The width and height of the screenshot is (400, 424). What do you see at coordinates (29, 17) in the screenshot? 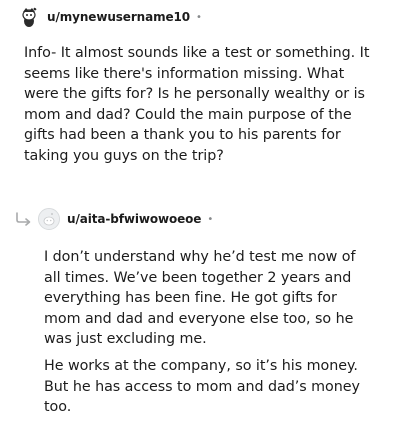
I see `snoo-avatar-icon` at bounding box center [29, 17].